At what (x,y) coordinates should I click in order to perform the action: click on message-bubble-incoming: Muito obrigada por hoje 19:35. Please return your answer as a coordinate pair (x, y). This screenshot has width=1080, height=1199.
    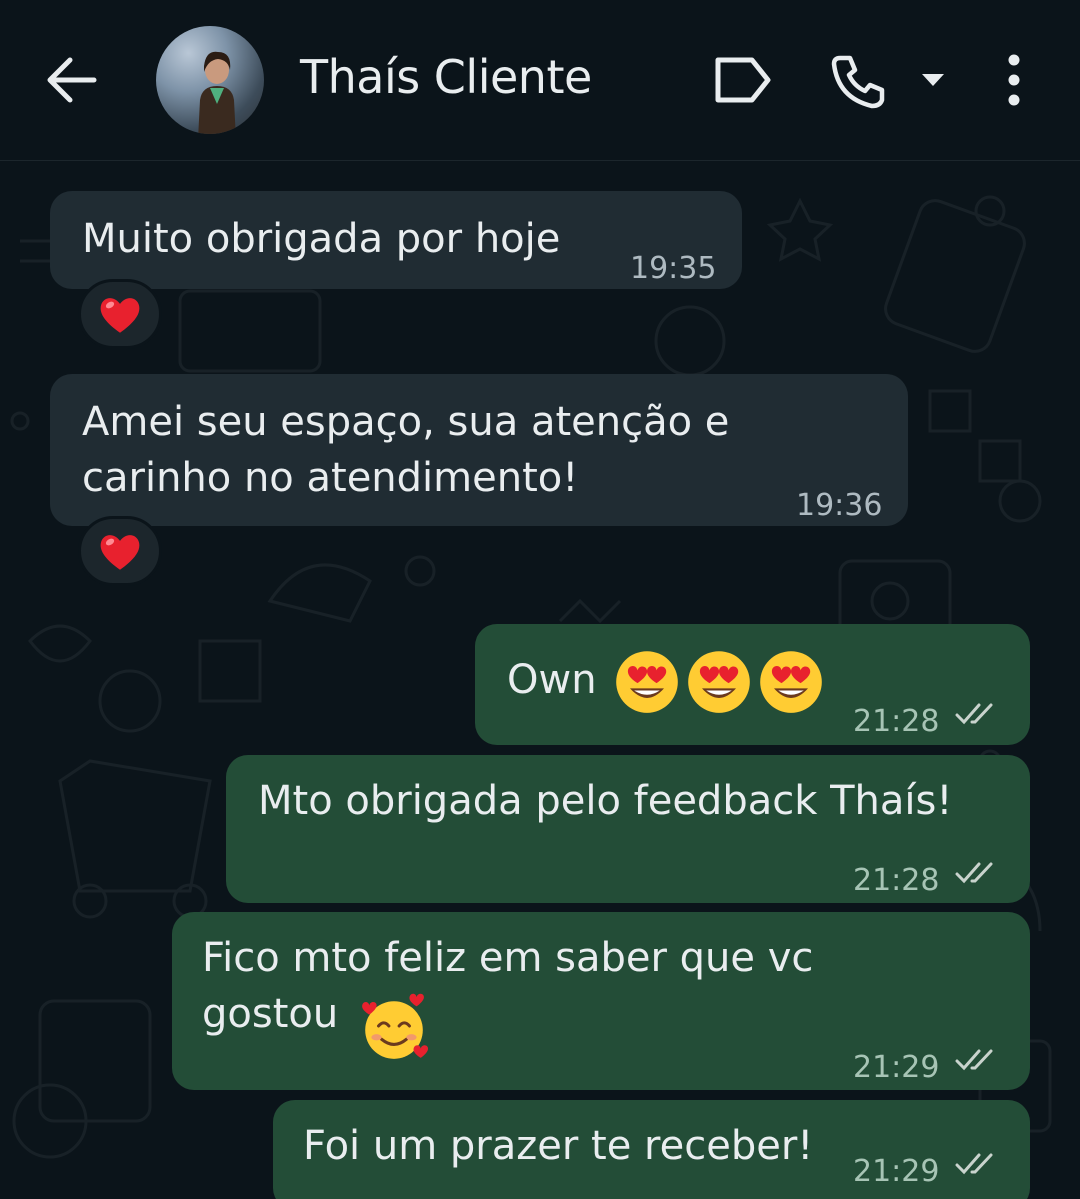
    Looking at the image, I should click on (396, 240).